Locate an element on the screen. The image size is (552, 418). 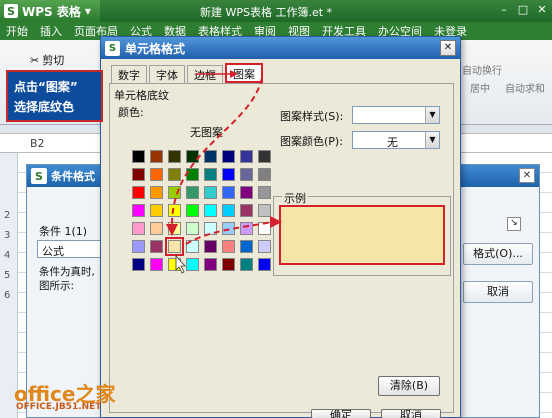
annotation-arrows is located at coordinates (224, 172).